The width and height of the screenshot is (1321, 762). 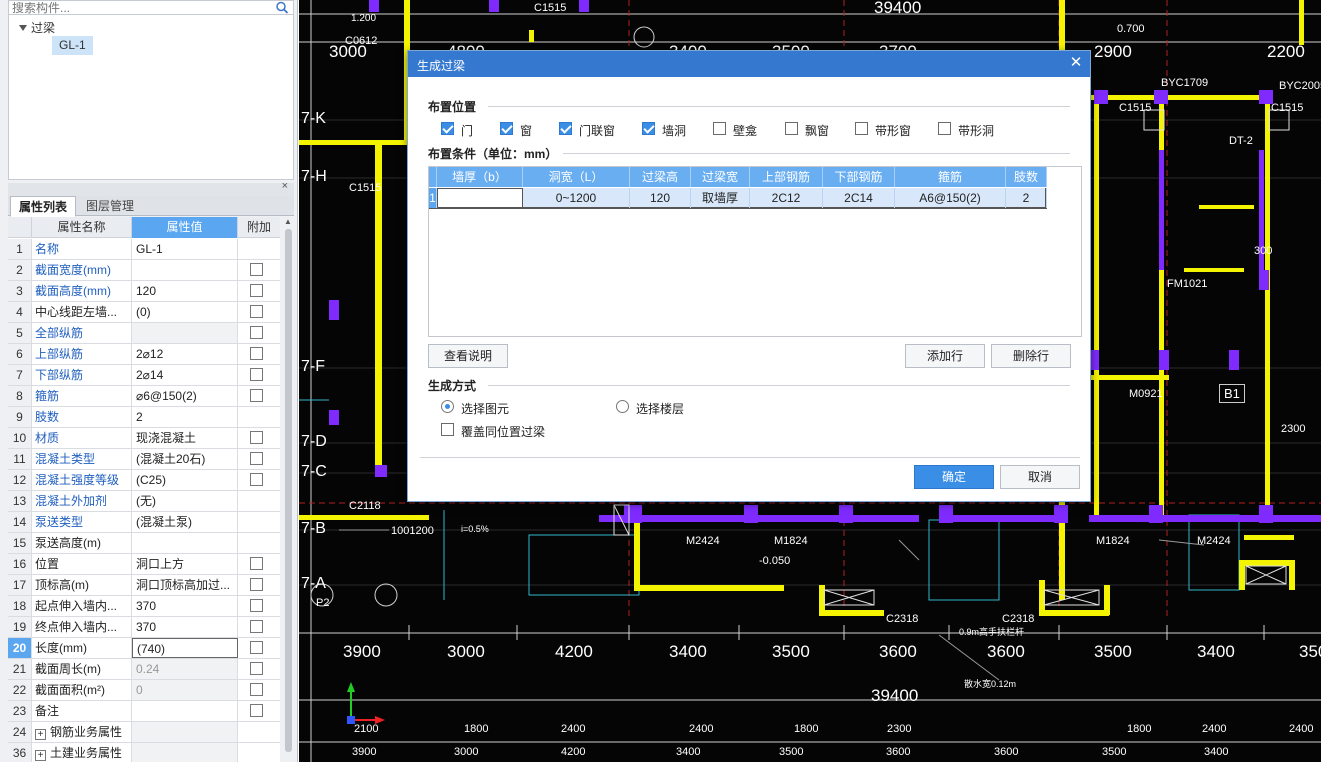 I want to click on property-value: (C25), so click(x=185, y=480).